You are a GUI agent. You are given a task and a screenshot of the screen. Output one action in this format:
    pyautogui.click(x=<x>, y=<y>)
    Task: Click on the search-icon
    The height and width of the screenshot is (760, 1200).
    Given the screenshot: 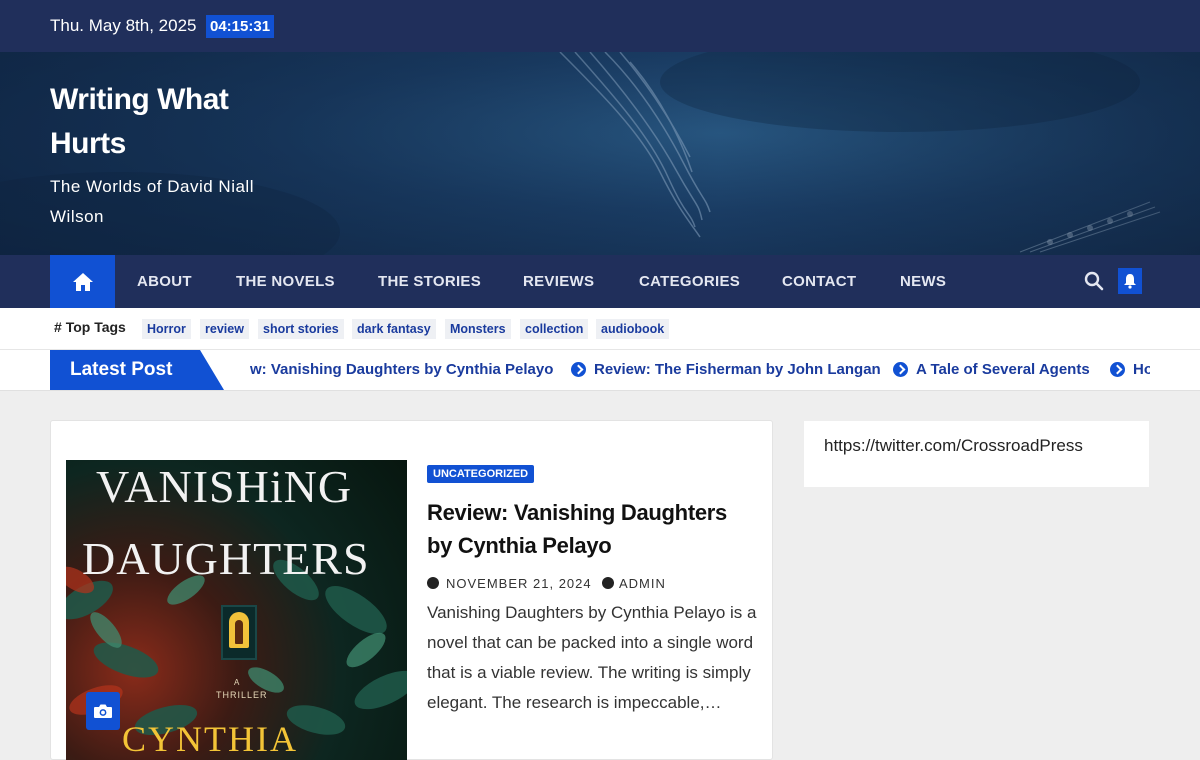 What is the action you would take?
    pyautogui.click(x=1094, y=281)
    